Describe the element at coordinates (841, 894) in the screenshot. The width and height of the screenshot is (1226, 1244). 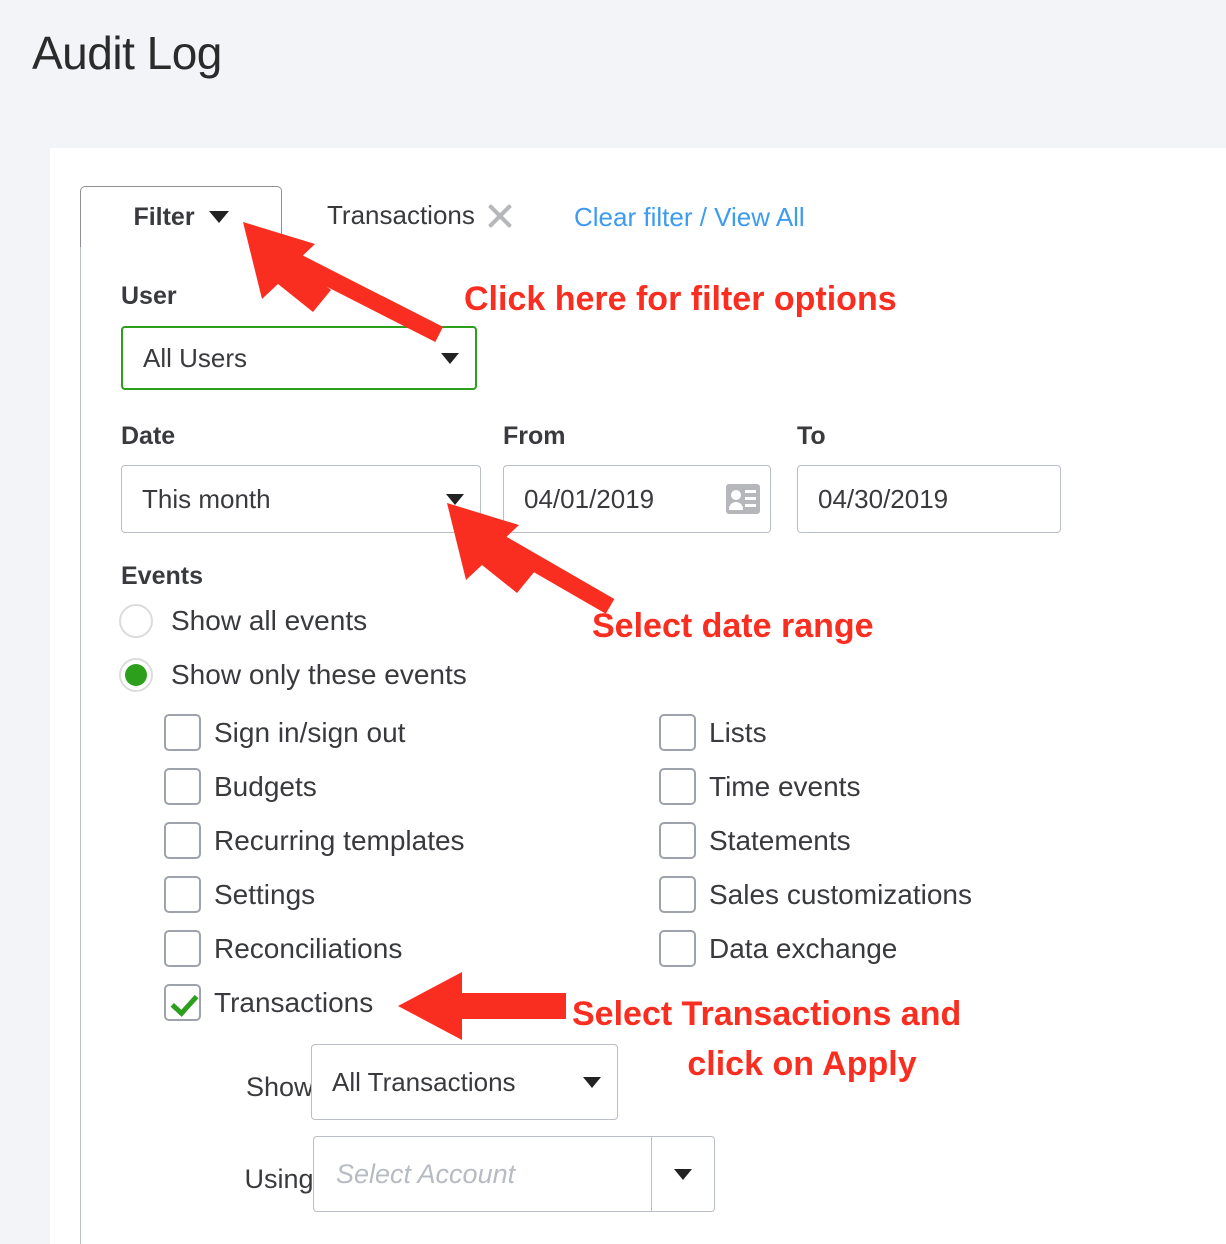
I see `checkbox-label: Sales customizations` at that location.